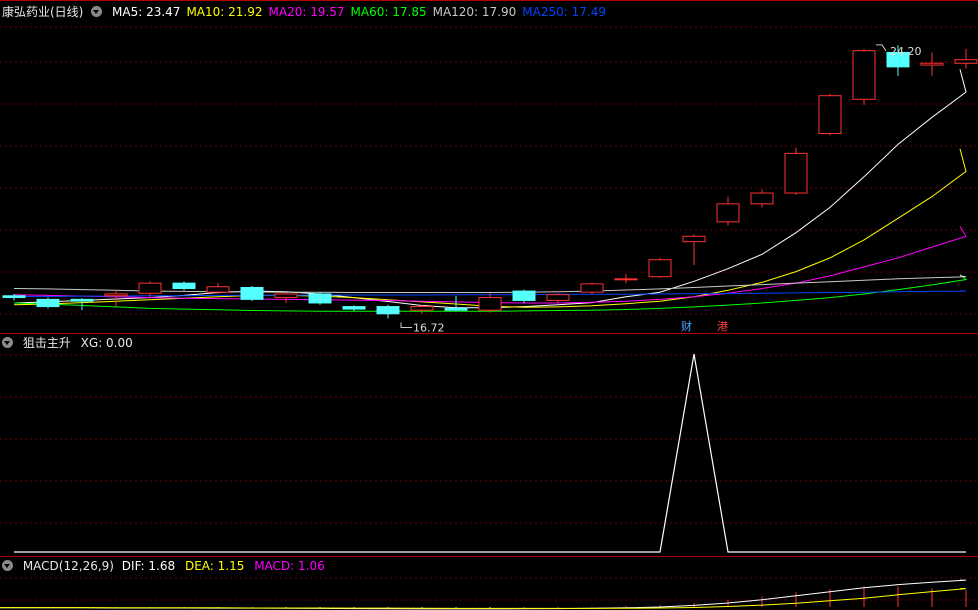 The width and height of the screenshot is (978, 610). I want to click on ma-legend-item: MA250: 17.49, so click(564, 12).